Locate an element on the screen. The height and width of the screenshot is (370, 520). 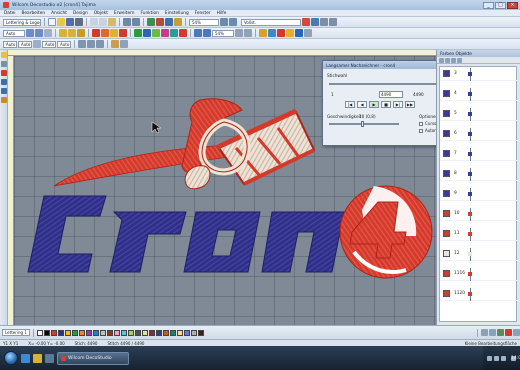
zoom-select: 54% is located at coordinates (204, 22).